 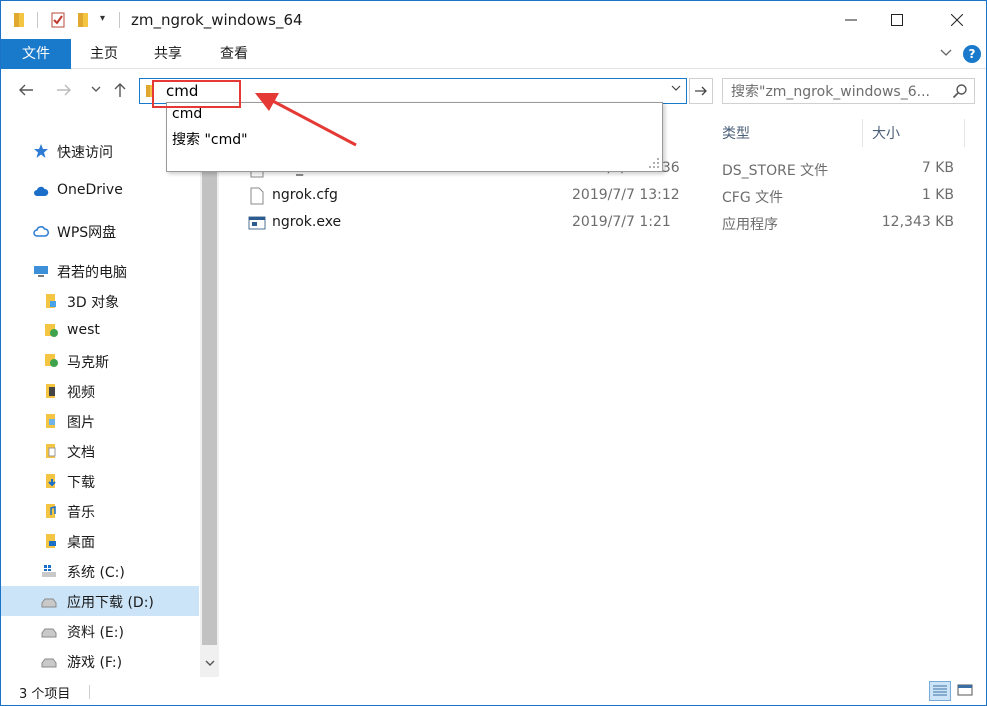 I want to click on file-name: ngrok.exe, so click(x=307, y=222).